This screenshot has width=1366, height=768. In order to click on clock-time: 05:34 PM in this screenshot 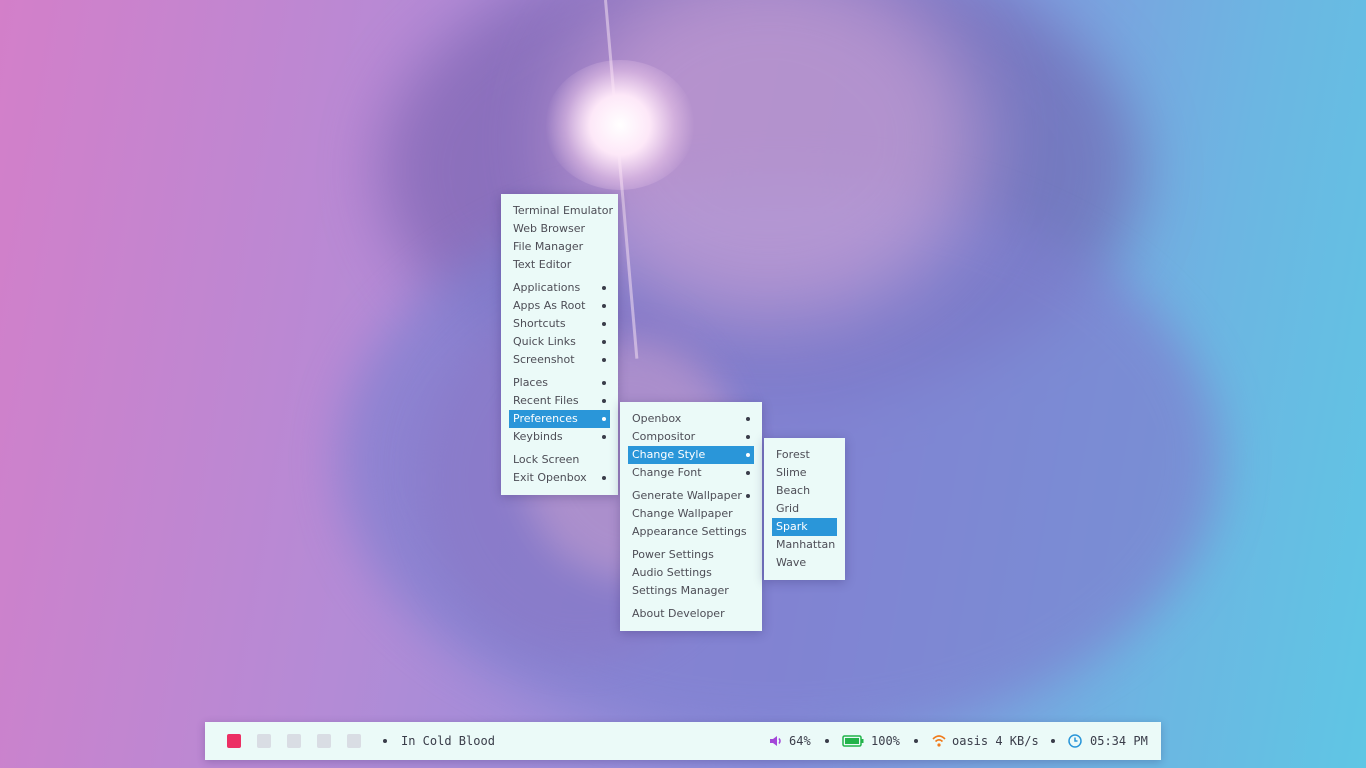, I will do `click(1119, 741)`.